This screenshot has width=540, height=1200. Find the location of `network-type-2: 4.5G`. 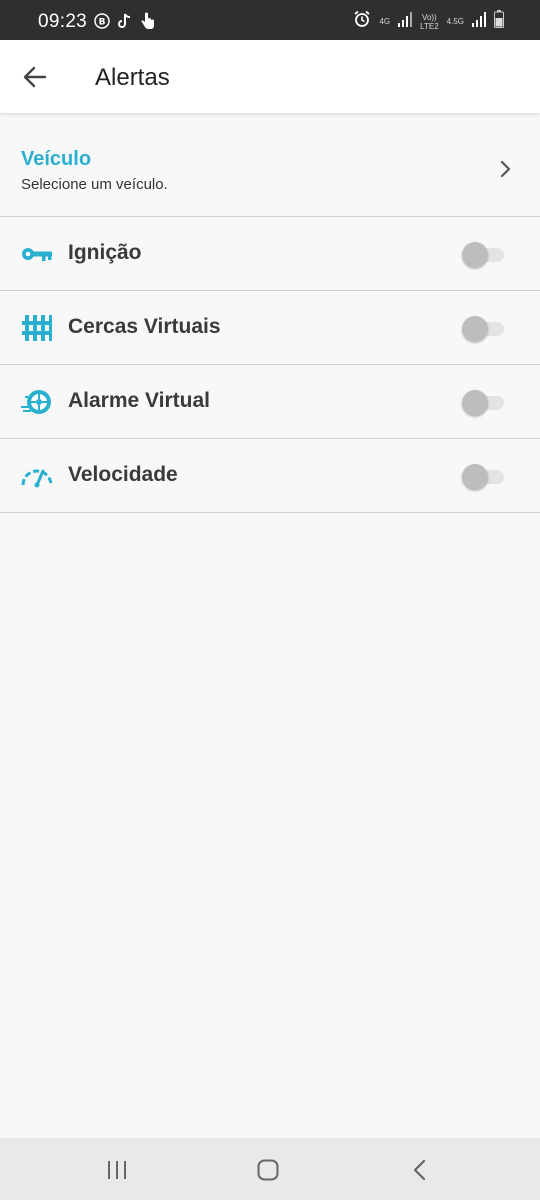

network-type-2: 4.5G is located at coordinates (455, 21).